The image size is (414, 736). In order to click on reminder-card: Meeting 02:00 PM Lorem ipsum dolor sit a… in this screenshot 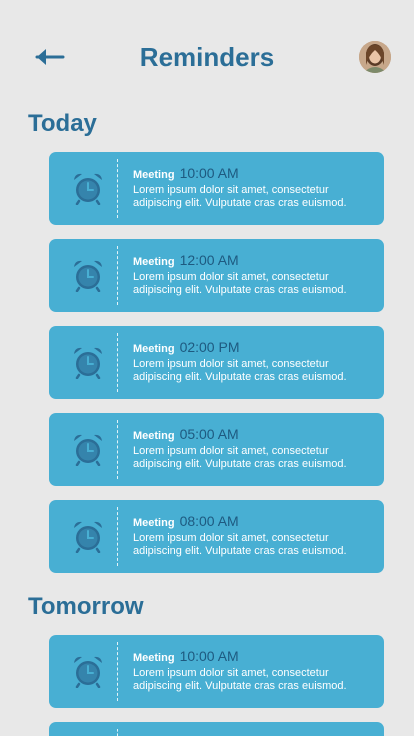, I will do `click(216, 362)`.